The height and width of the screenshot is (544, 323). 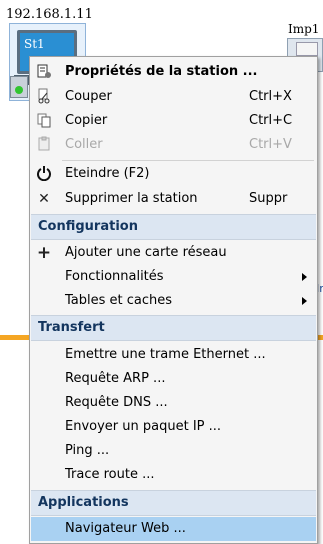 I want to click on copy-icon, so click(x=44, y=121).